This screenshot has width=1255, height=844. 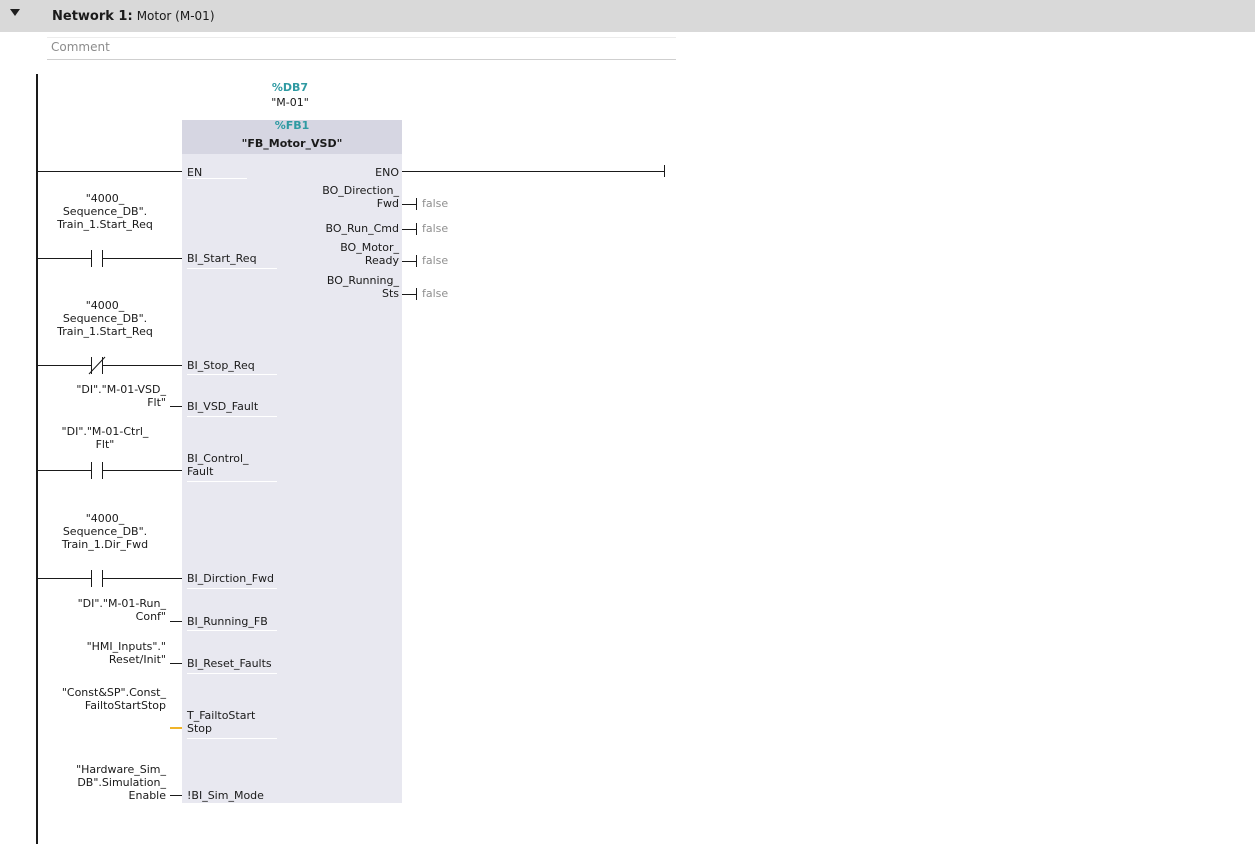 I want to click on fail-to-start-wire, so click(x=176, y=728).